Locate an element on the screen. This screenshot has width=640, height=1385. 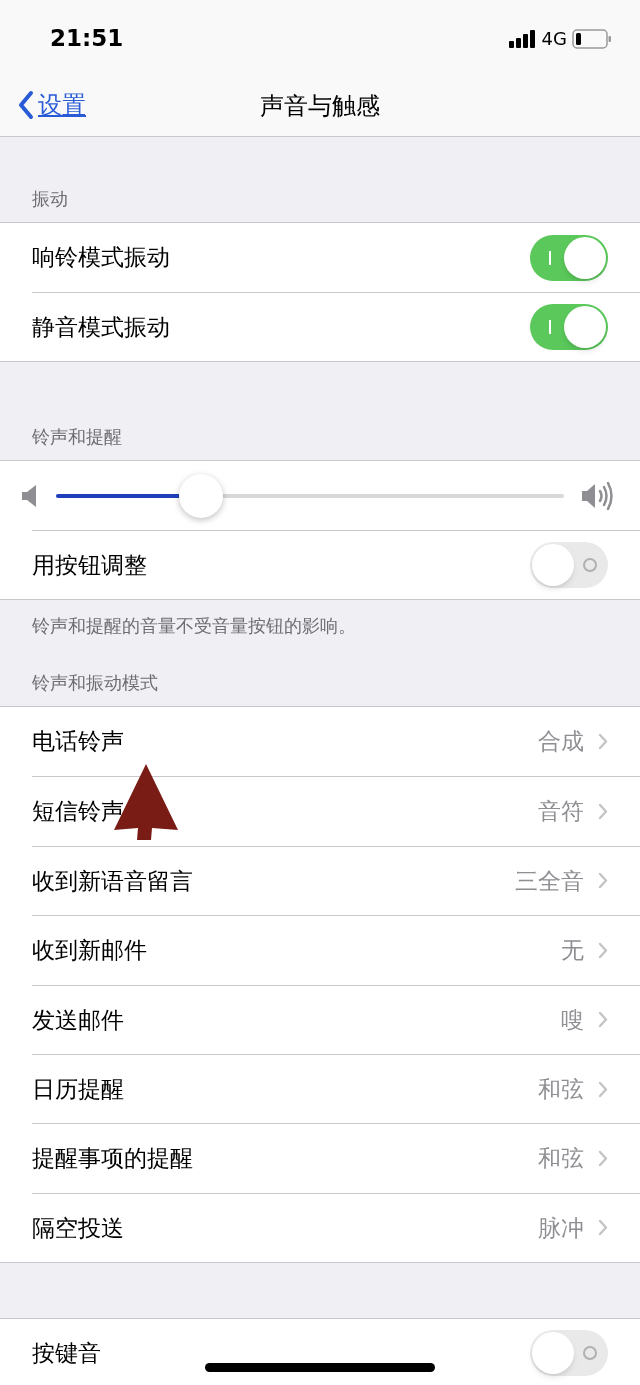
settings-row: 电话铃声 合成 is located at coordinates (336, 742).